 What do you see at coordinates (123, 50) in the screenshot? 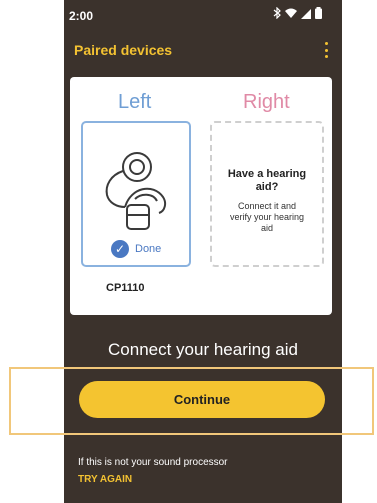
I see `page-title: Paired devices` at bounding box center [123, 50].